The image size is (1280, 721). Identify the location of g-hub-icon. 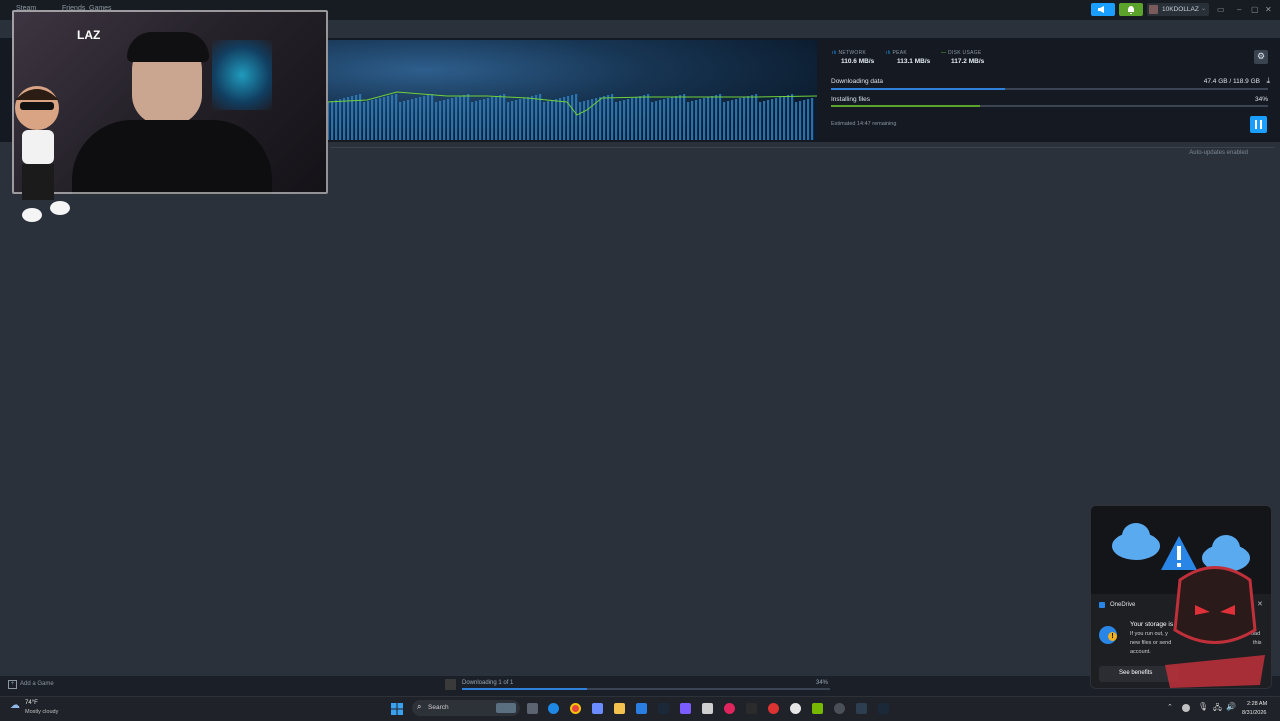
(795, 708).